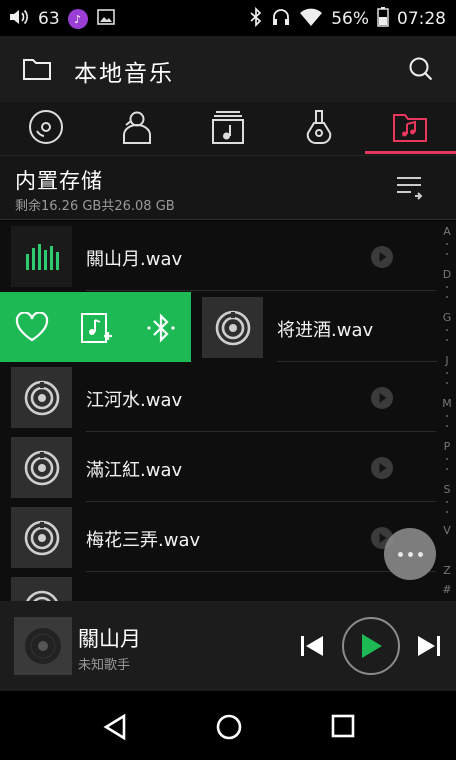 The height and width of the screenshot is (760, 456). Describe the element at coordinates (143, 540) in the screenshot. I see `song-title: 梅花三弄.wav` at that location.